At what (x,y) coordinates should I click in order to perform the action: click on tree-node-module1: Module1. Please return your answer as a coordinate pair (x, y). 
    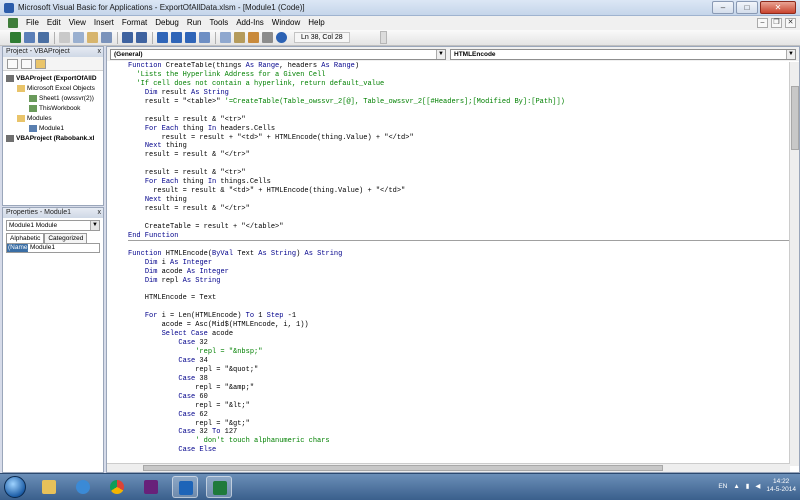
    Looking at the image, I should click on (46, 128).